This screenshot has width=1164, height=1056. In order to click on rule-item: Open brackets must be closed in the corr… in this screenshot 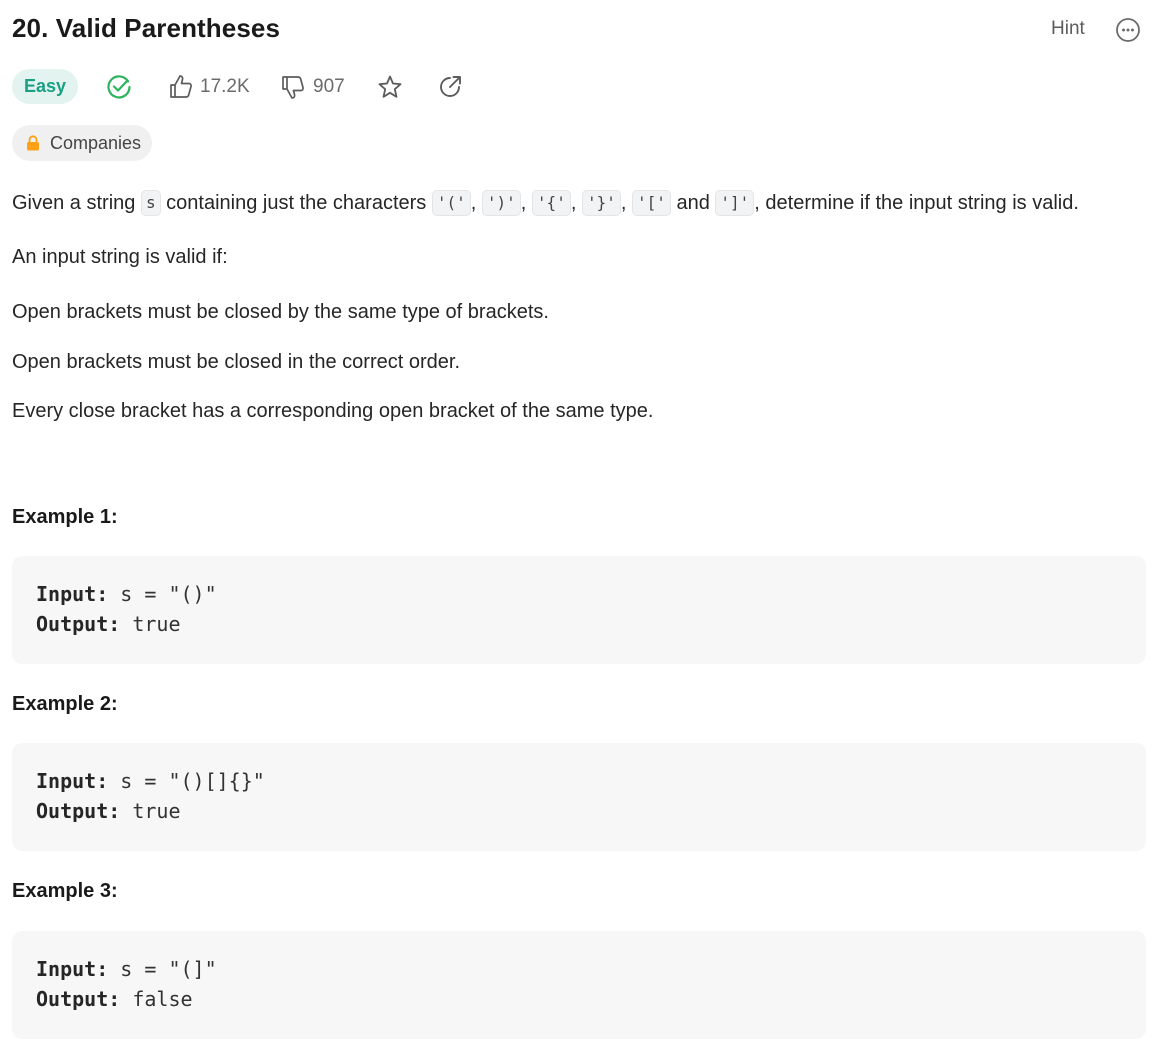, I will do `click(236, 362)`.